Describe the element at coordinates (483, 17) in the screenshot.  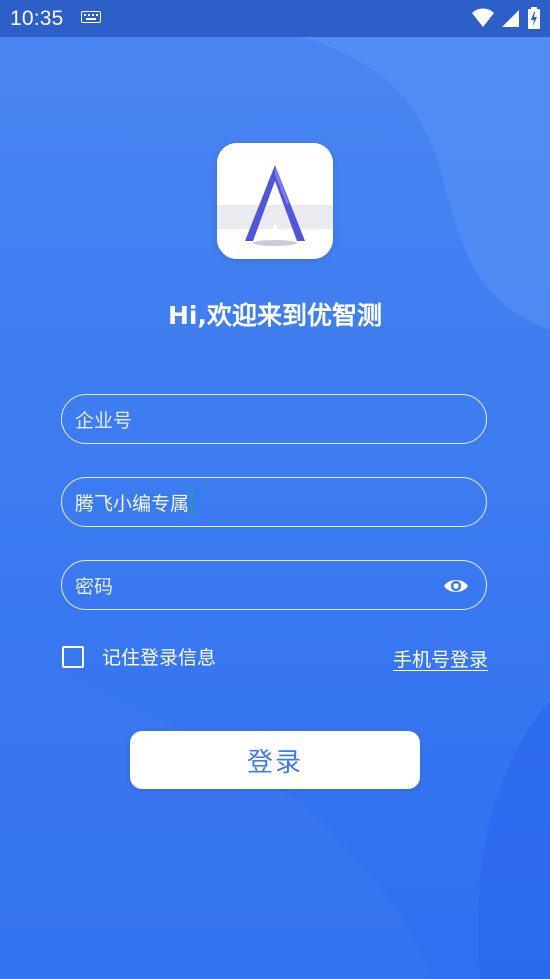
I see `wifi-icon` at that location.